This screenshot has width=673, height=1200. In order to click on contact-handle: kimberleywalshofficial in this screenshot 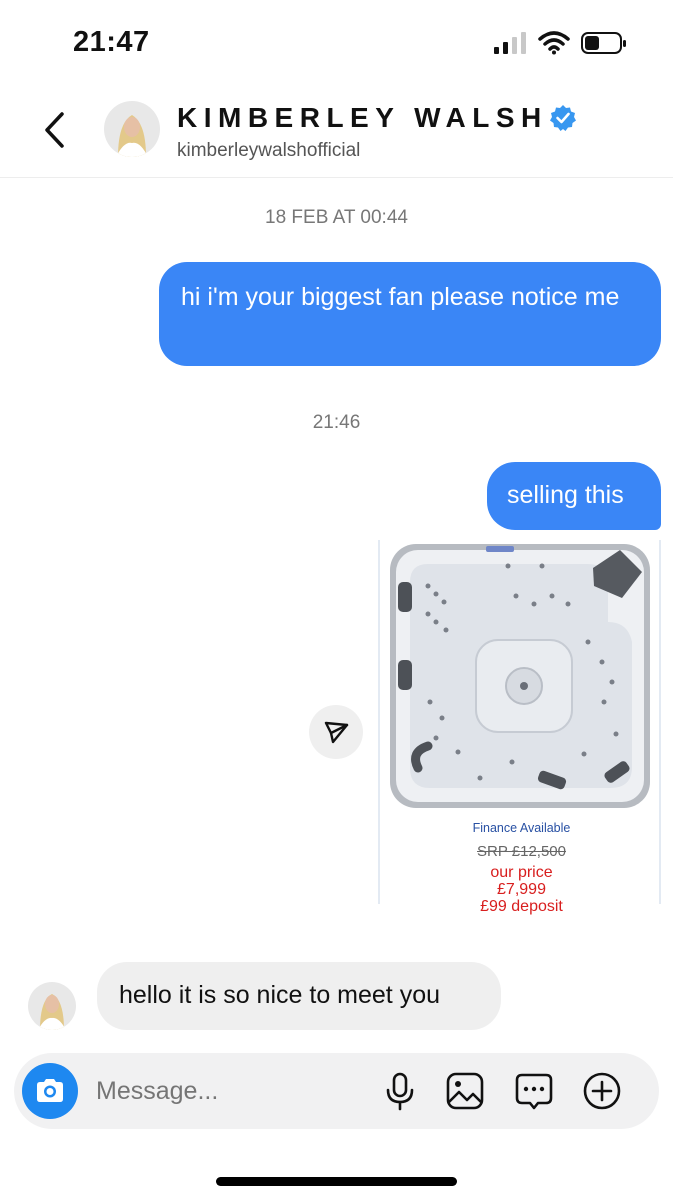, I will do `click(269, 150)`.